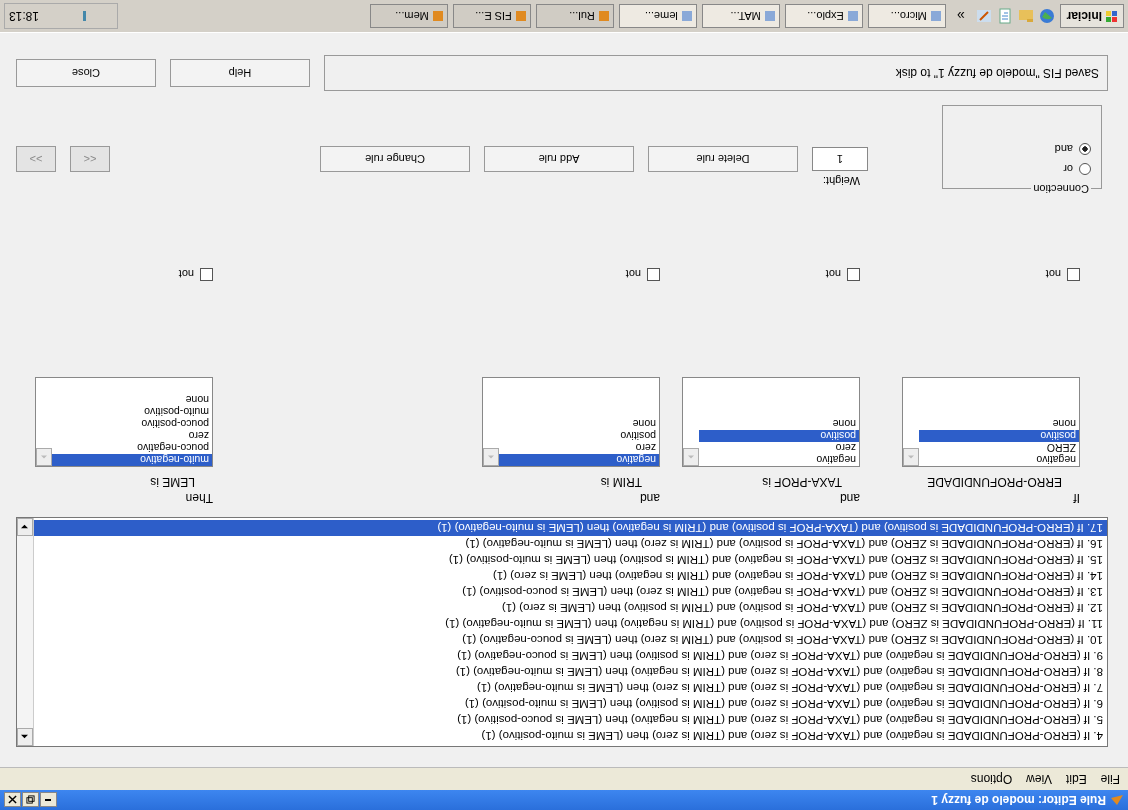  Describe the element at coordinates (86, 73) in the screenshot. I see `dialog-button: Close` at that location.